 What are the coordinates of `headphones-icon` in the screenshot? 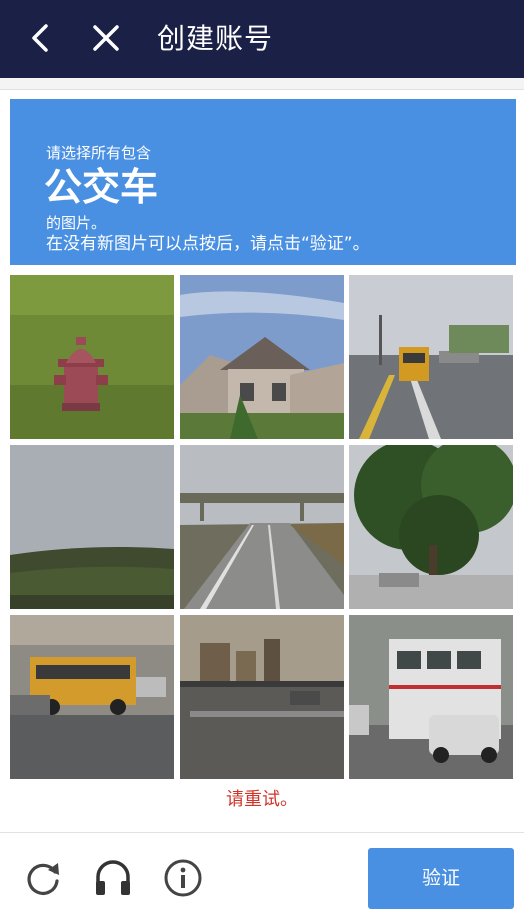 It's located at (113, 878).